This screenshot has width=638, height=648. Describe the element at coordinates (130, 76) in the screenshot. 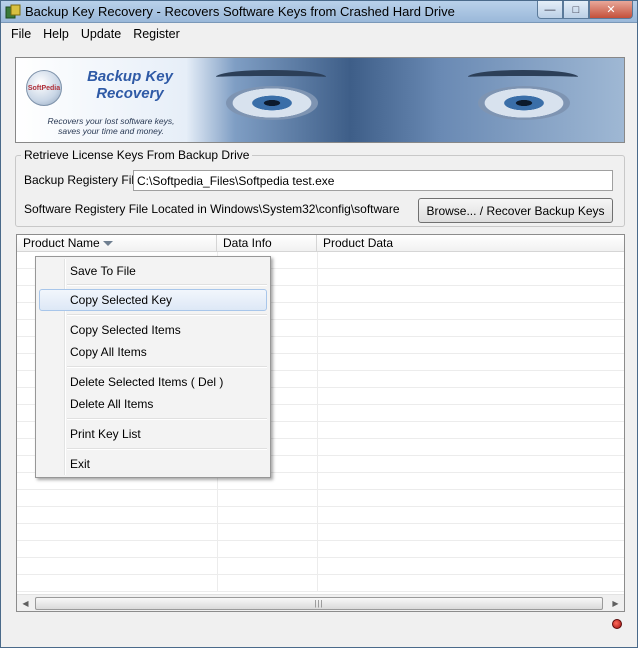

I see `banner-title-line1: Backup Key` at that location.